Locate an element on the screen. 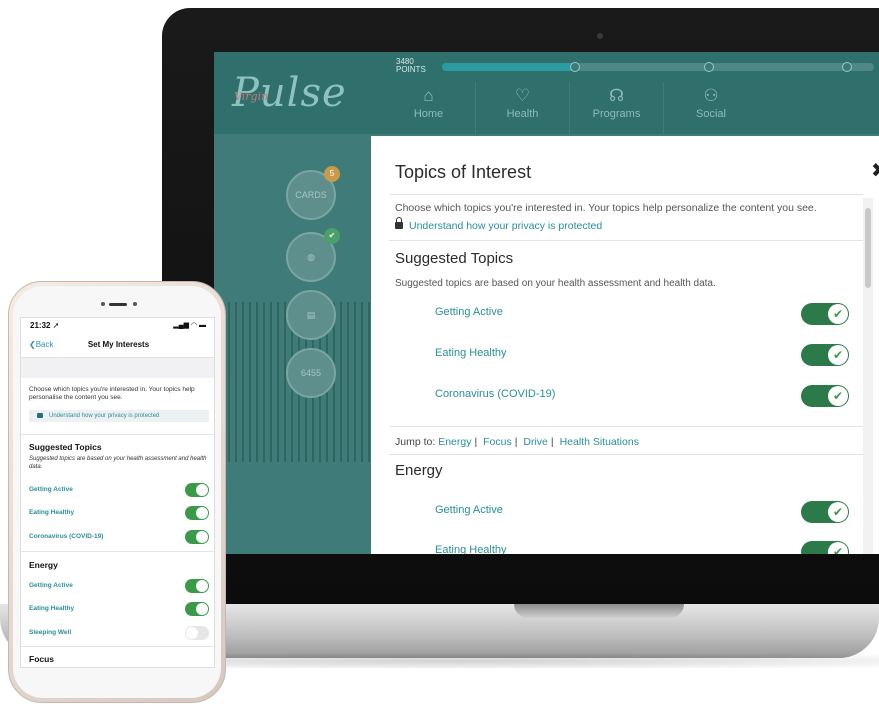 The width and height of the screenshot is (879, 704). points-counter: 3480 POINTS is located at coordinates (415, 66).